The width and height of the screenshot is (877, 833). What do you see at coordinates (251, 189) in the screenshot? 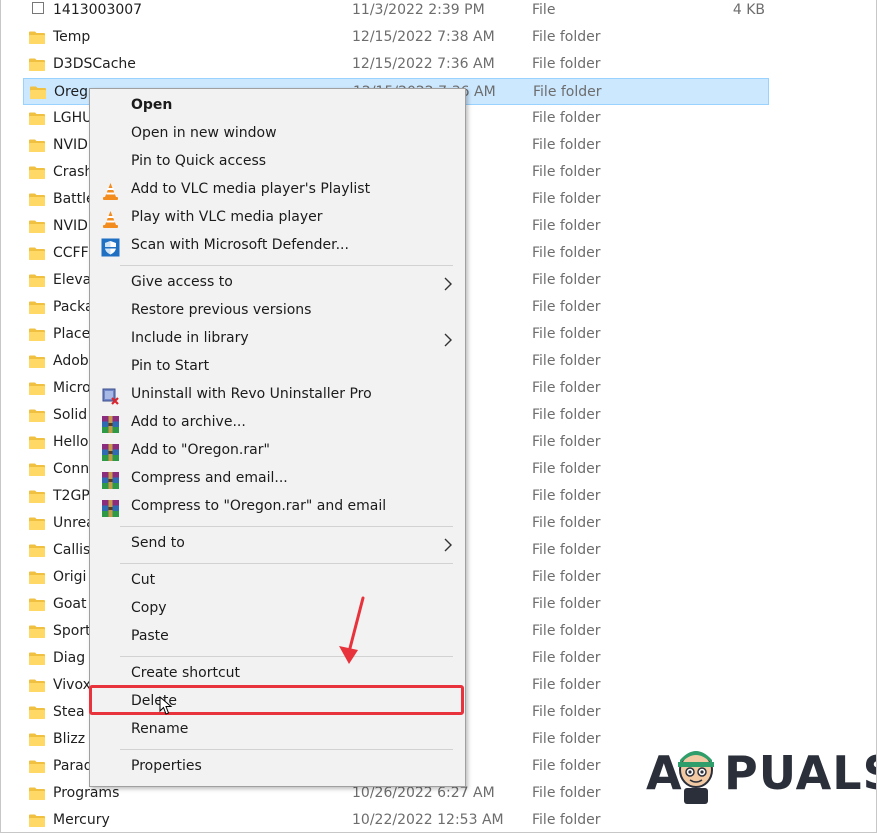
I see `menu-item-label: Add to VLC media player's Playlist` at bounding box center [251, 189].